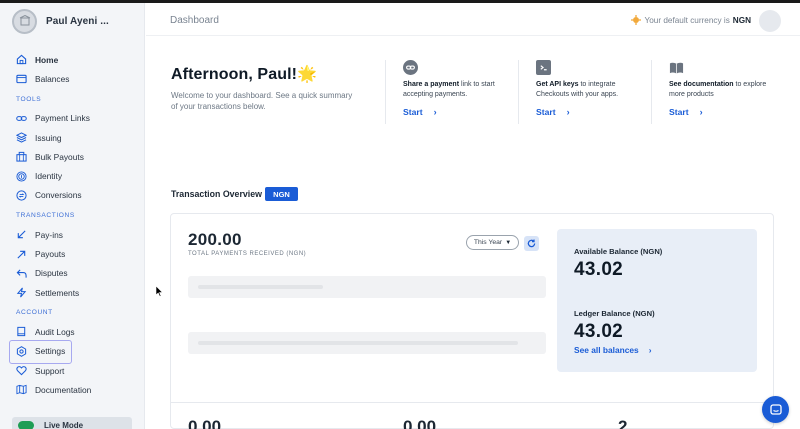 The height and width of the screenshot is (429, 800). What do you see at coordinates (51, 273) in the screenshot?
I see `sidebar-item-label: Disputes` at bounding box center [51, 273].